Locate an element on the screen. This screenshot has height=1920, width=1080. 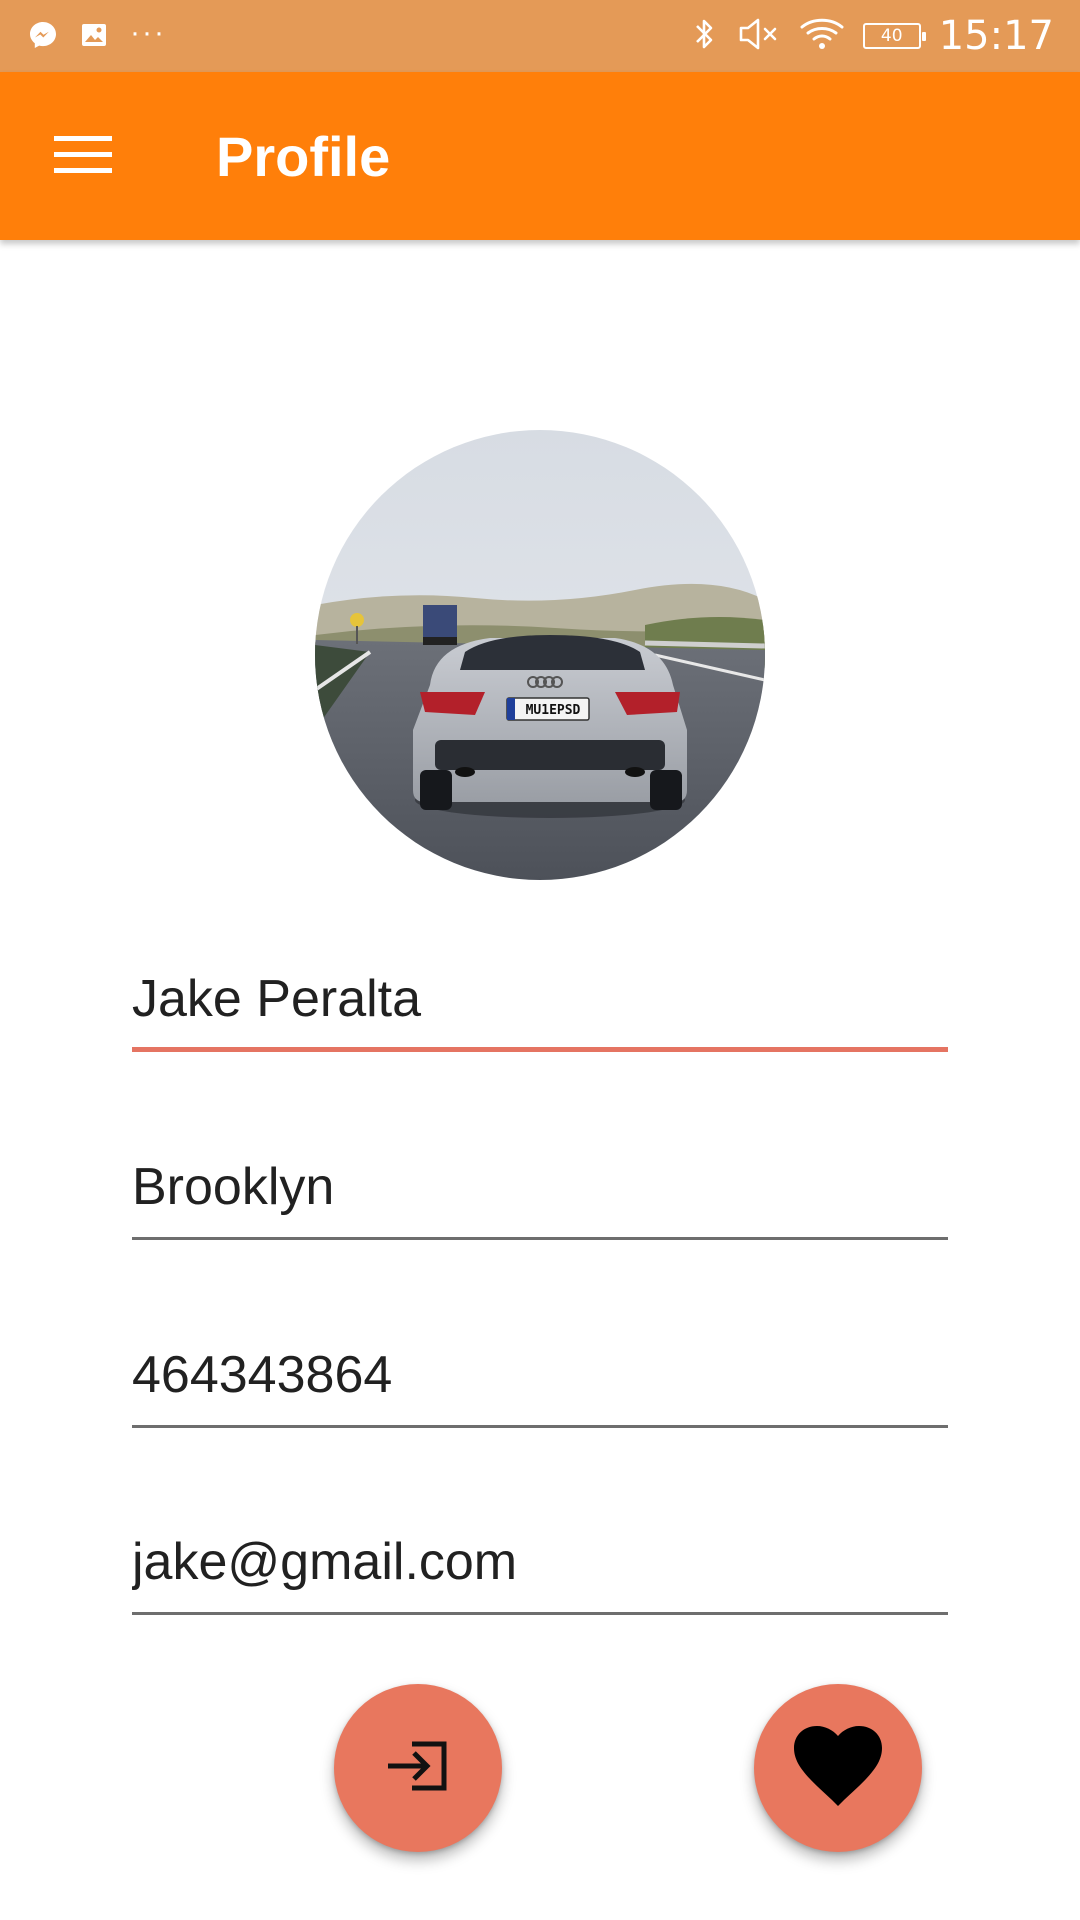
notification-icons: ··· is located at coordinates (97, 35).